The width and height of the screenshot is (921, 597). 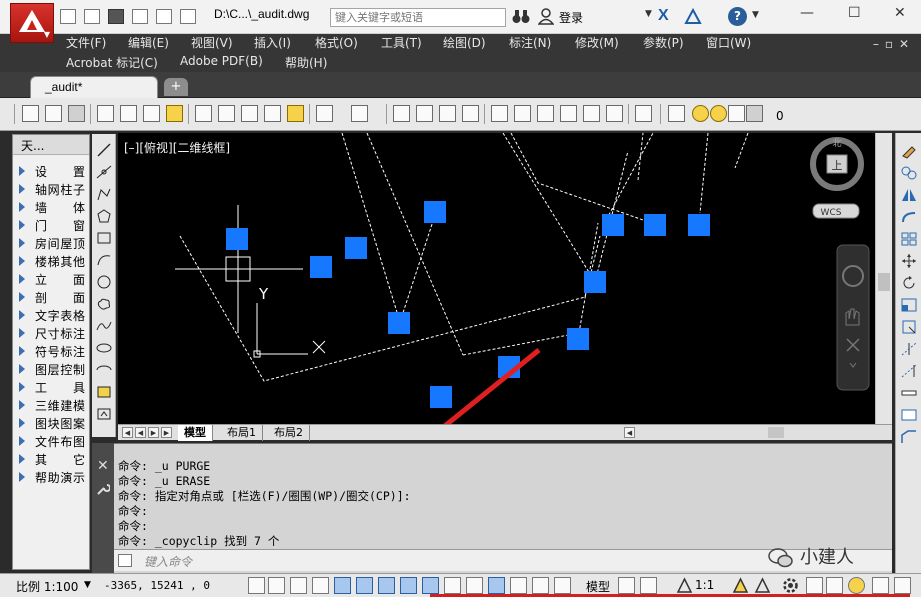 What do you see at coordinates (540, 585) in the screenshot?
I see `selection-cycling-icon` at bounding box center [540, 585].